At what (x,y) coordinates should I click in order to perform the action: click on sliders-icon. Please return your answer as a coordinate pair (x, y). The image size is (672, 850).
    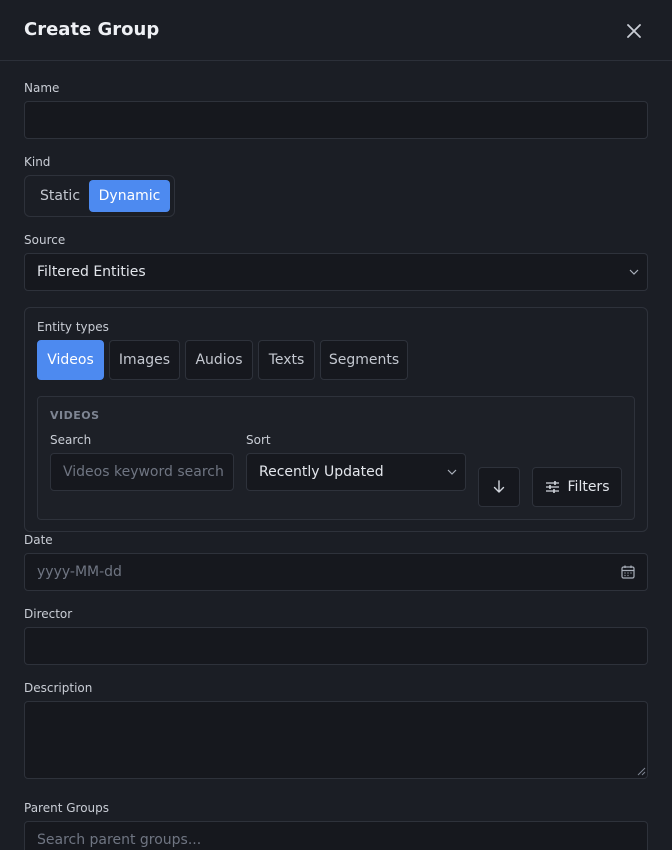
    Looking at the image, I should click on (552, 487).